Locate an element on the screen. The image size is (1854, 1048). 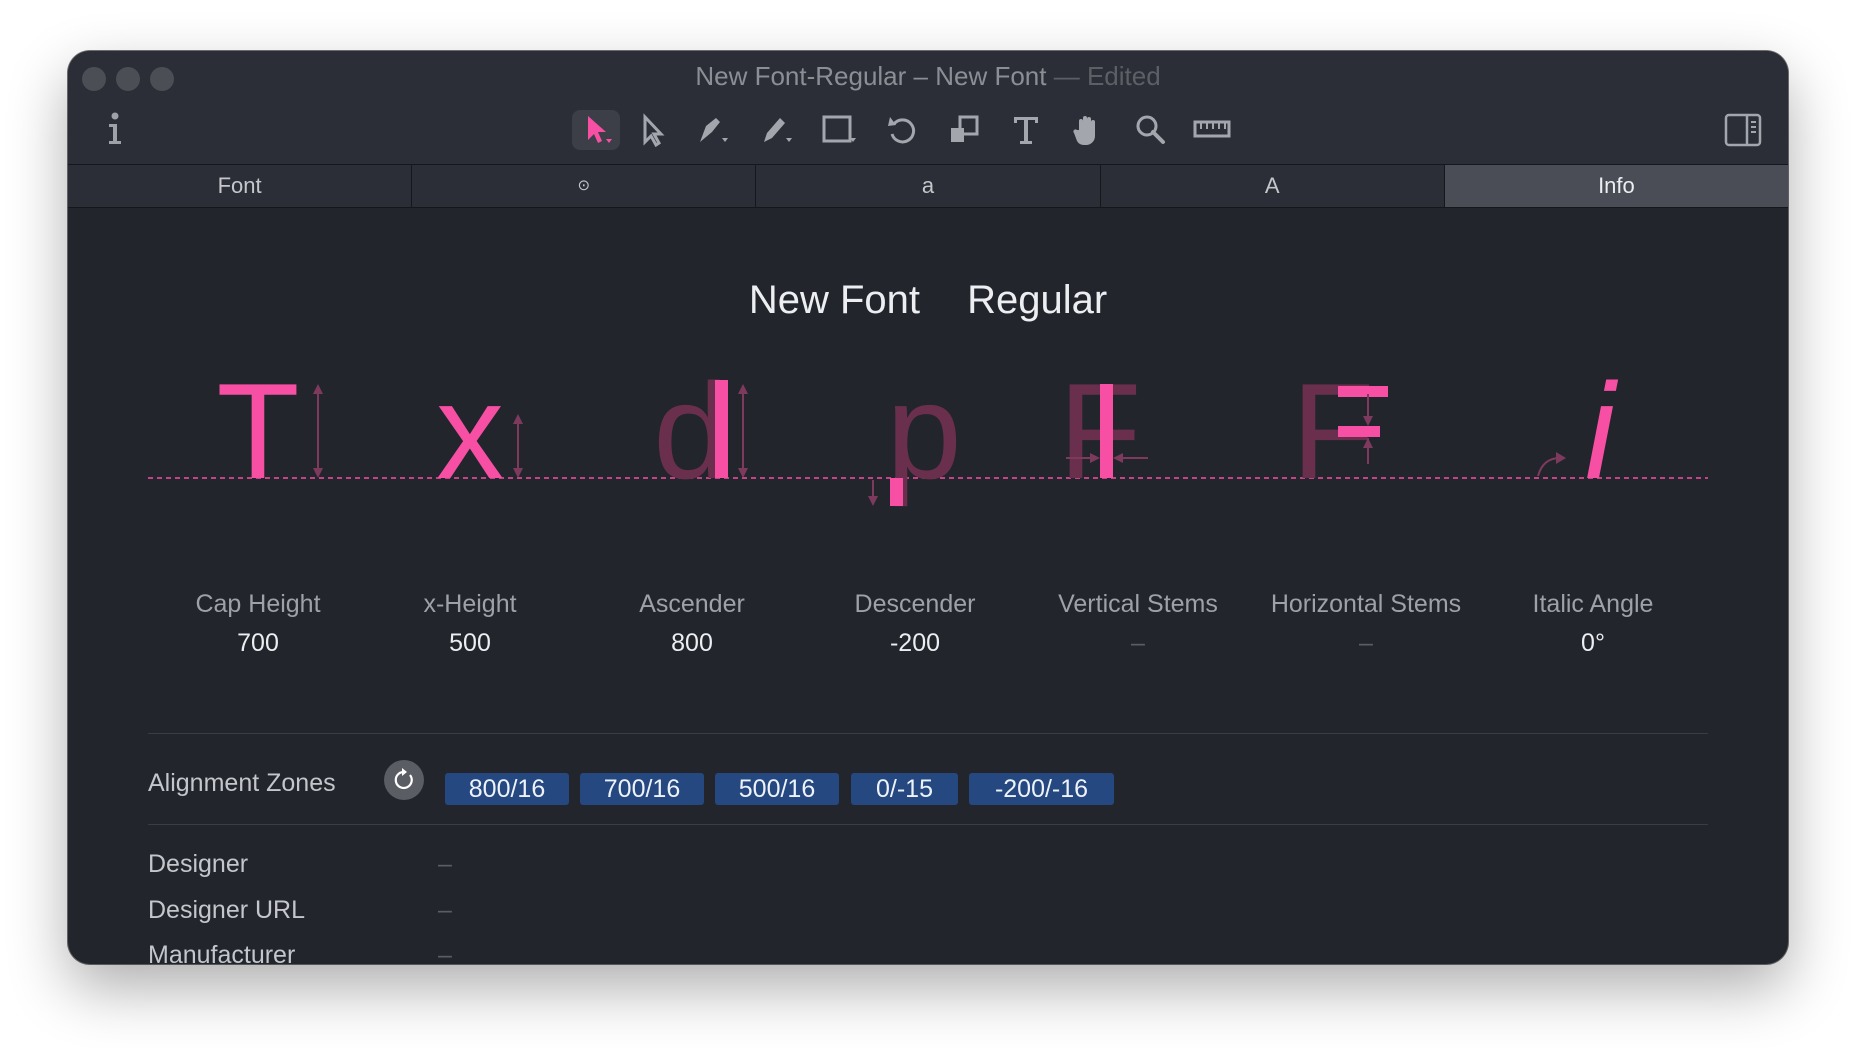
metric-descender: Descender -200 is located at coordinates (915, 624).